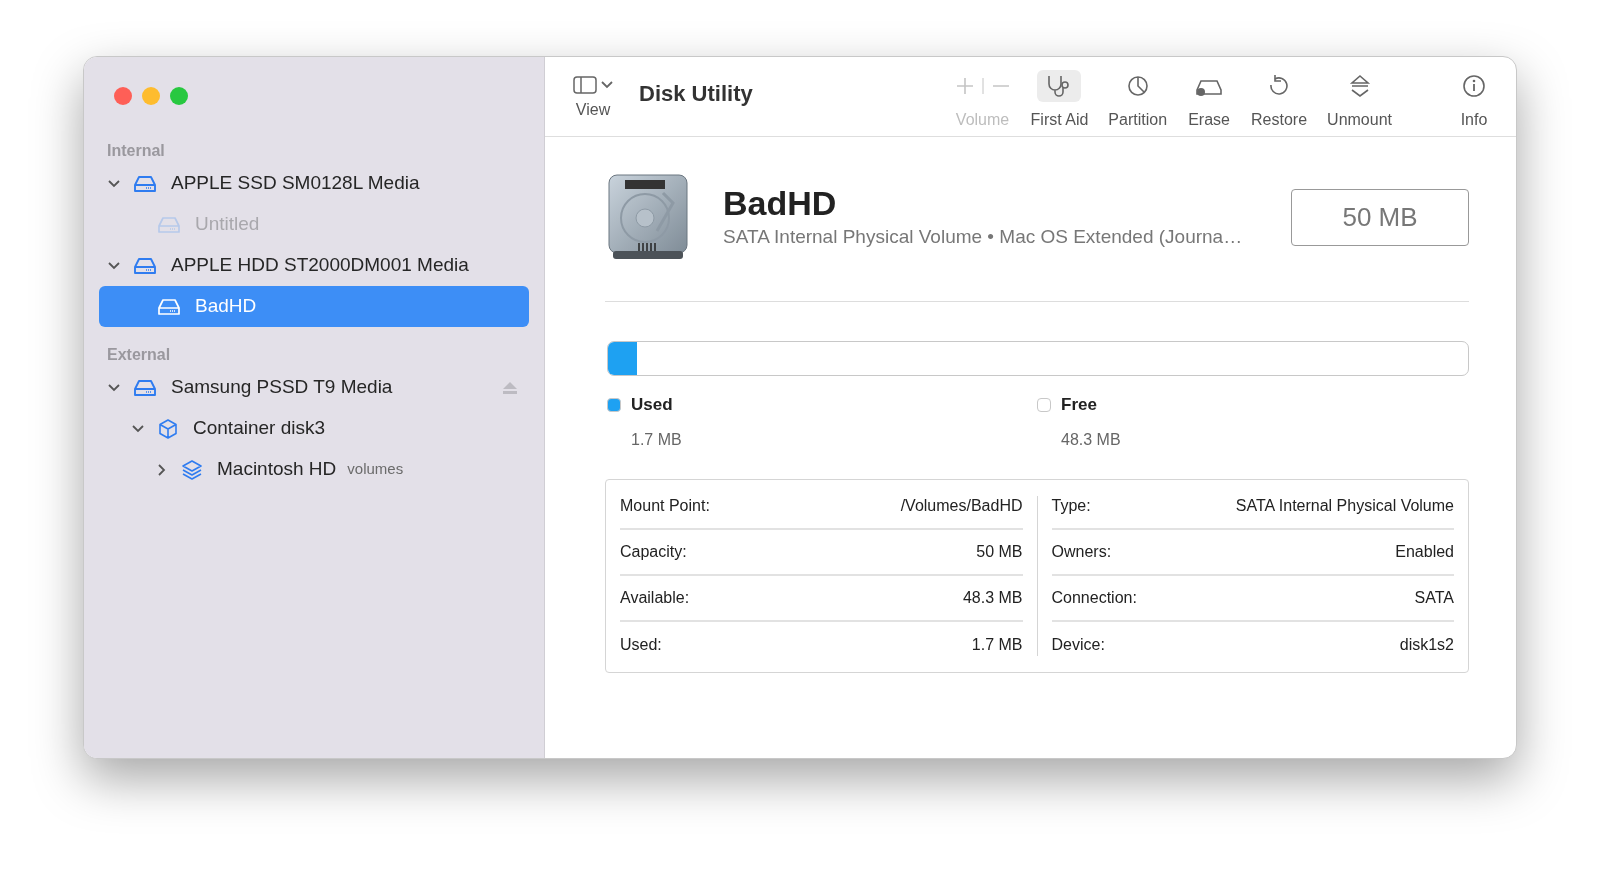 The width and height of the screenshot is (1600, 869). What do you see at coordinates (648, 217) in the screenshot?
I see `hard-disk-icon` at bounding box center [648, 217].